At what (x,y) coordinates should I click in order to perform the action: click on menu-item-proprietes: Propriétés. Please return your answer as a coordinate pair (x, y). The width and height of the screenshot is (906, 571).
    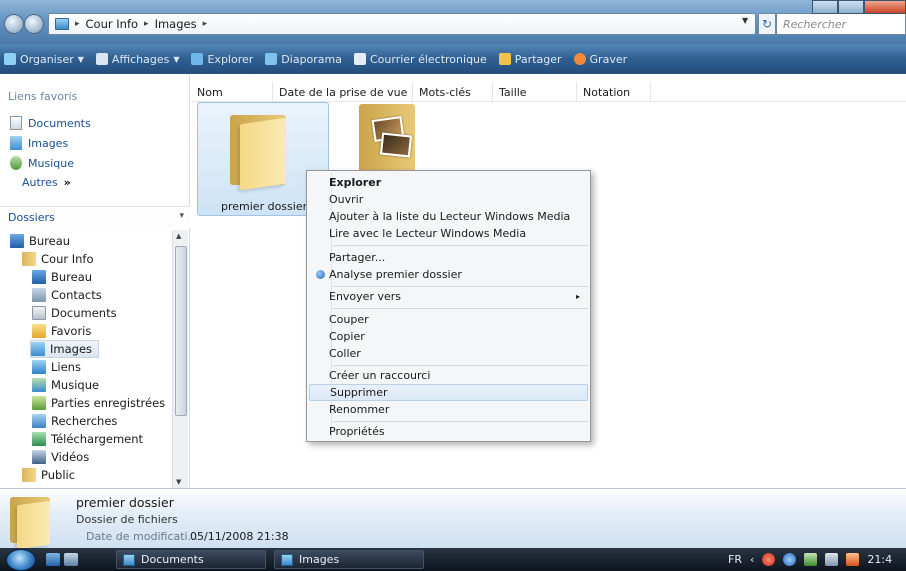
    Looking at the image, I should click on (448, 431).